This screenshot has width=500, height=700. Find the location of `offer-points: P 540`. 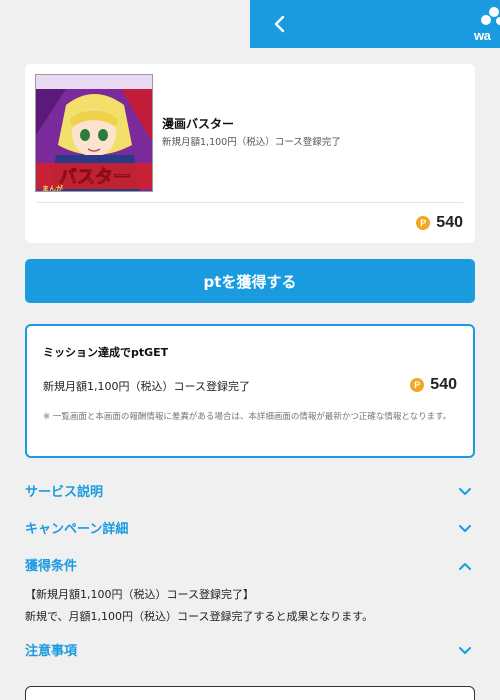

offer-points: P 540 is located at coordinates (439, 223).